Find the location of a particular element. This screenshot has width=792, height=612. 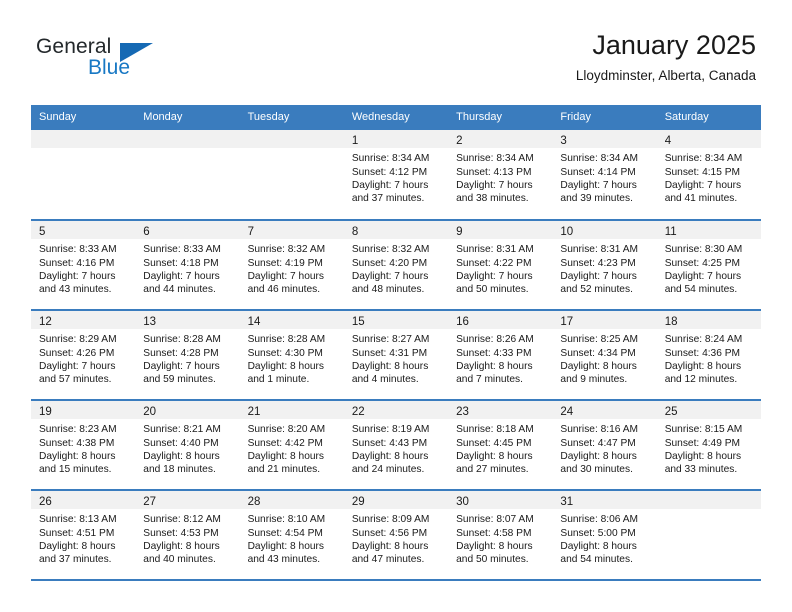

sunset-text: Sunset: 4:31 PM is located at coordinates (389, 353).